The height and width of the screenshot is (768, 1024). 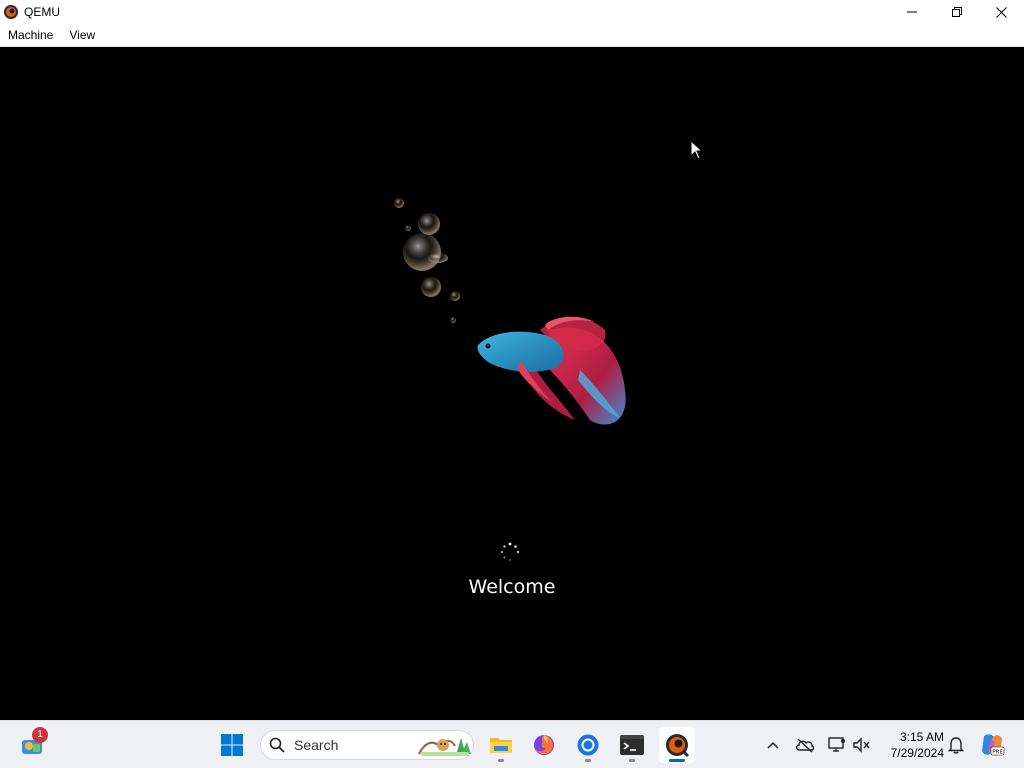 I want to click on copilot-icon: PRE, so click(x=993, y=745).